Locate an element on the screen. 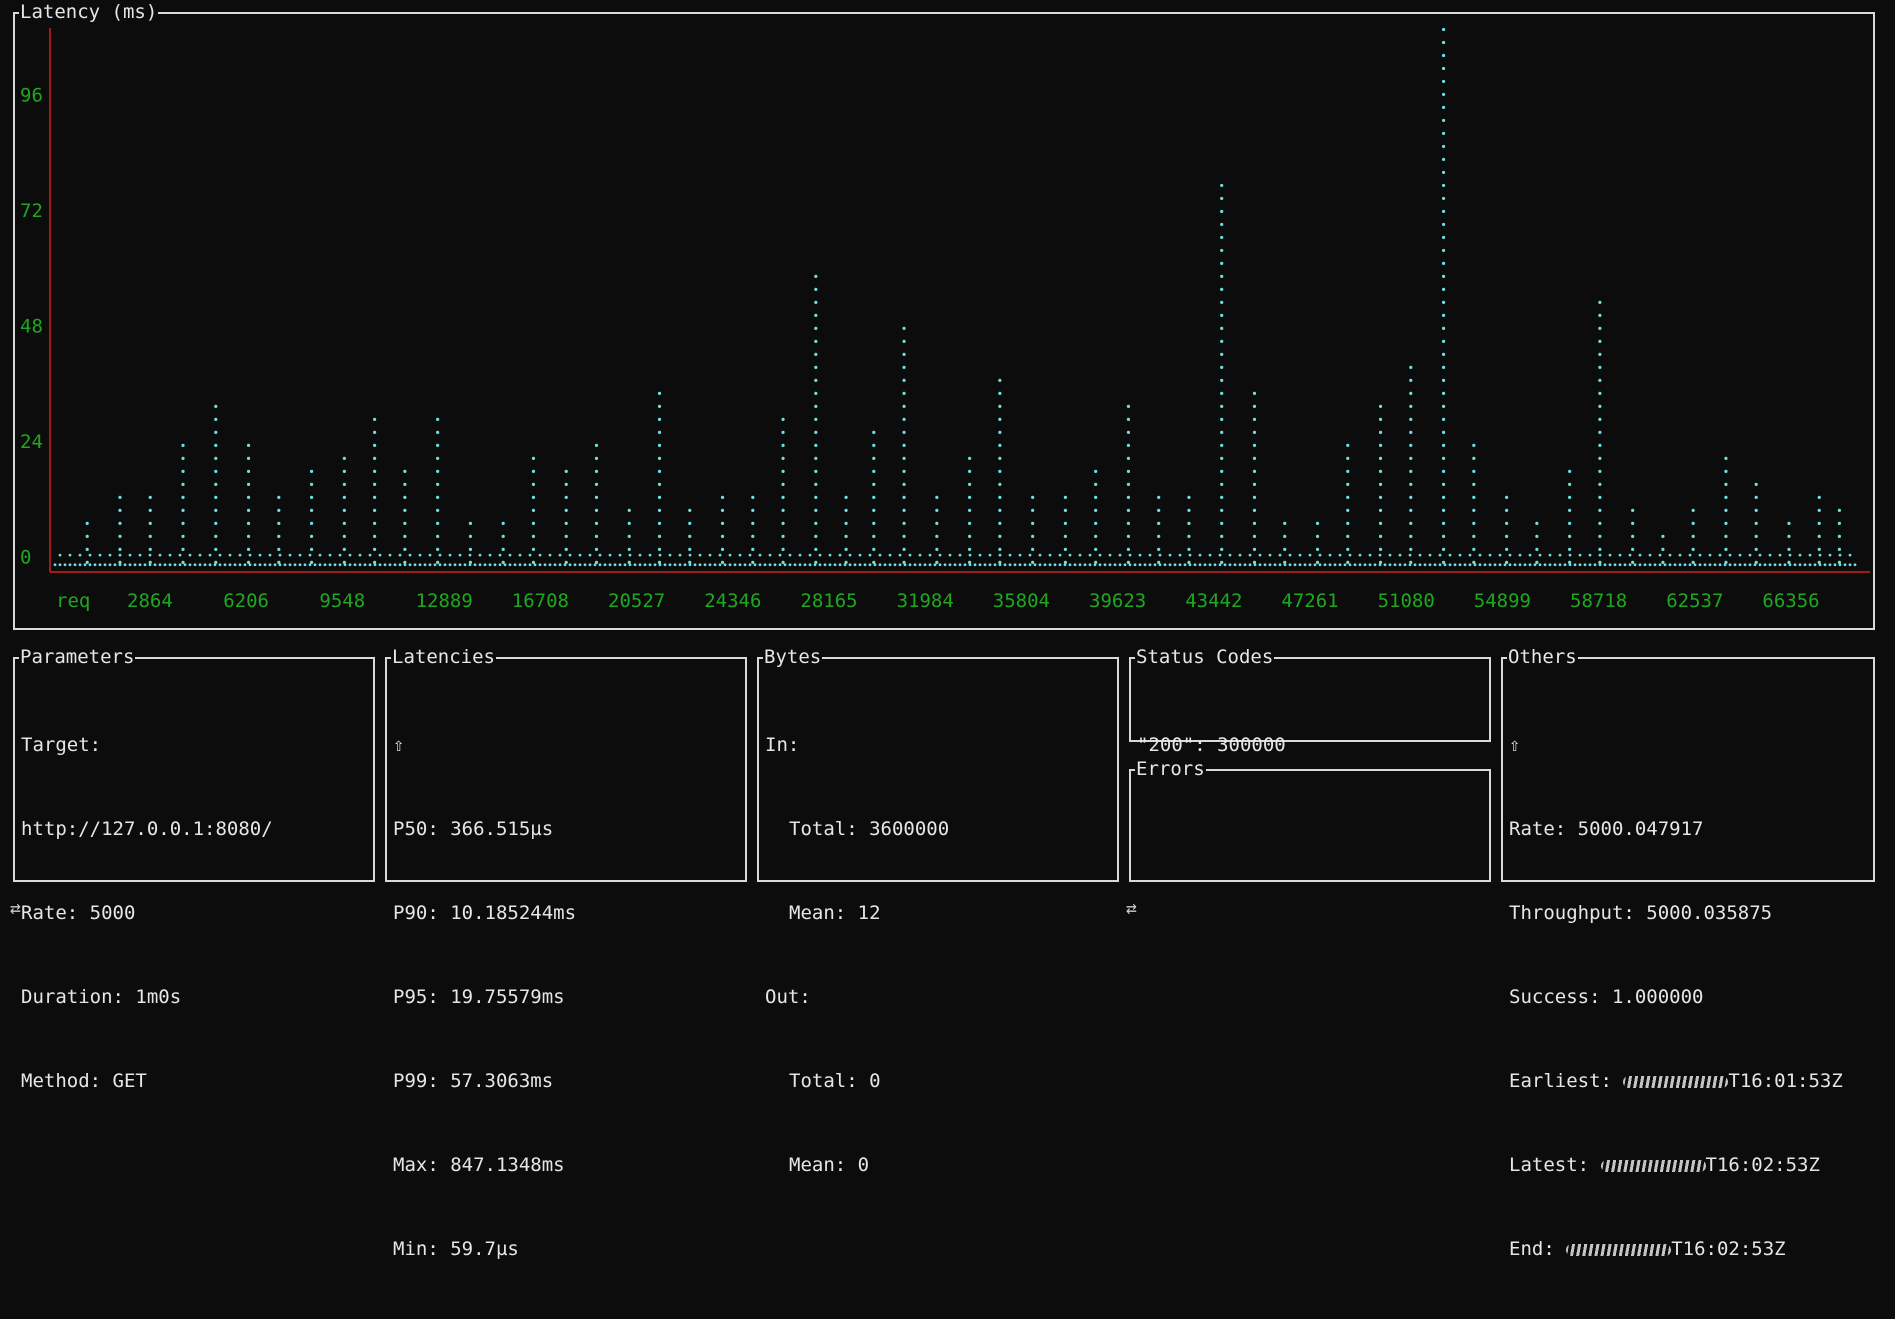 Image resolution: width=1895 pixels, height=1319 pixels. end-value: End: T16:02:53Z is located at coordinates (1647, 1249).